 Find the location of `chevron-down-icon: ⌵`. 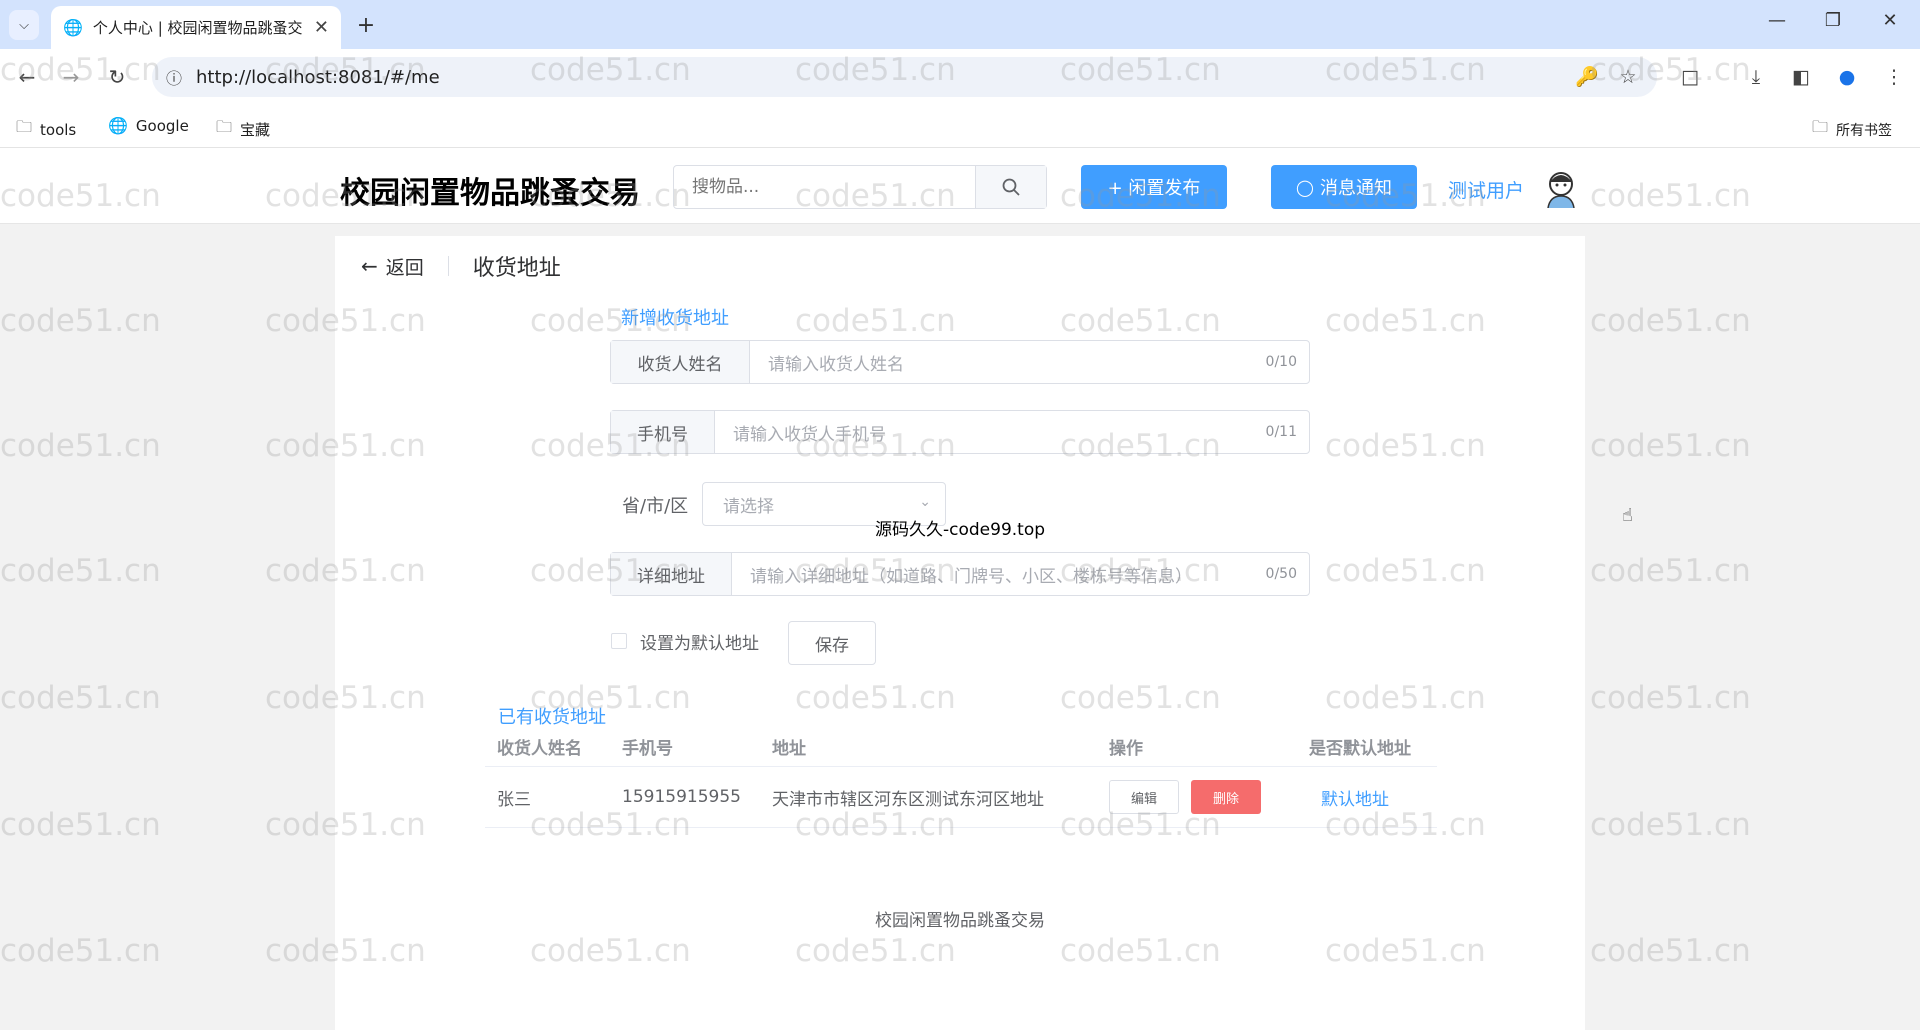

chevron-down-icon: ⌵ is located at coordinates (24, 25).